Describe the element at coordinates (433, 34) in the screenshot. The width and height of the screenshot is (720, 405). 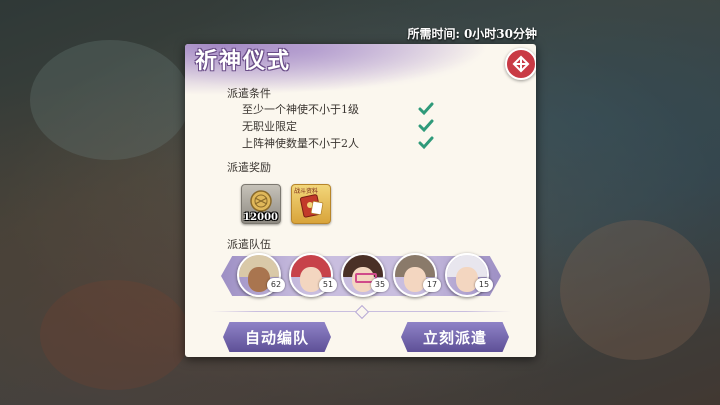
I see `required-time-label: 所需时间:` at that location.